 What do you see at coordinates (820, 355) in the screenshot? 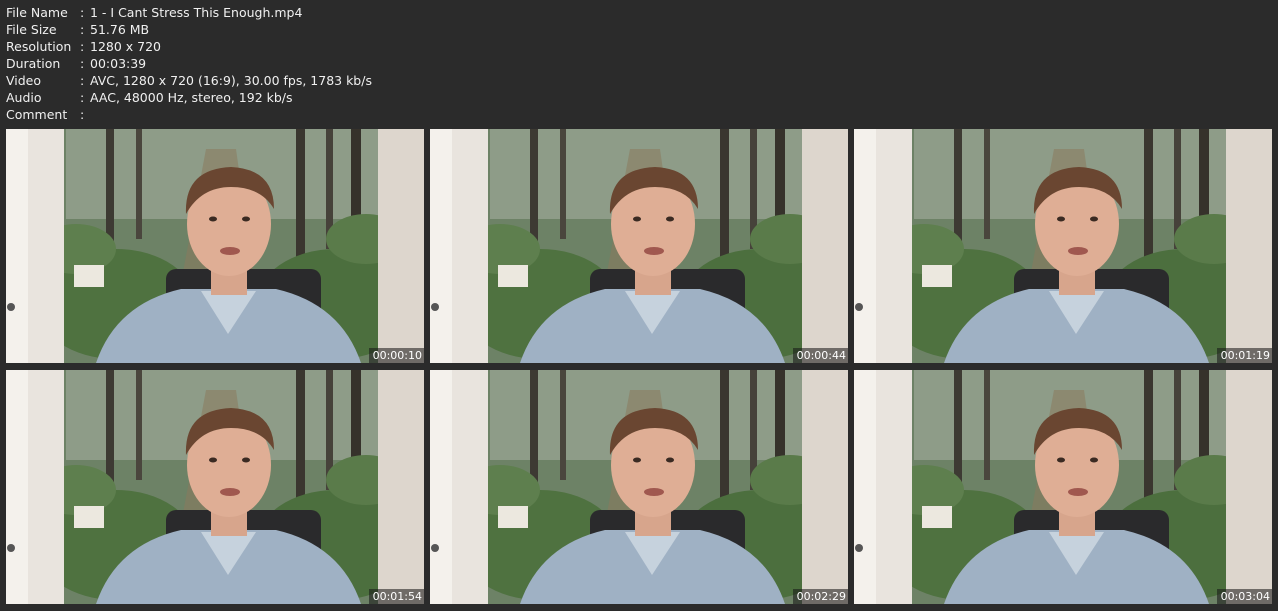
I see `thumbnail-timestamp: 00:00:44` at bounding box center [820, 355].